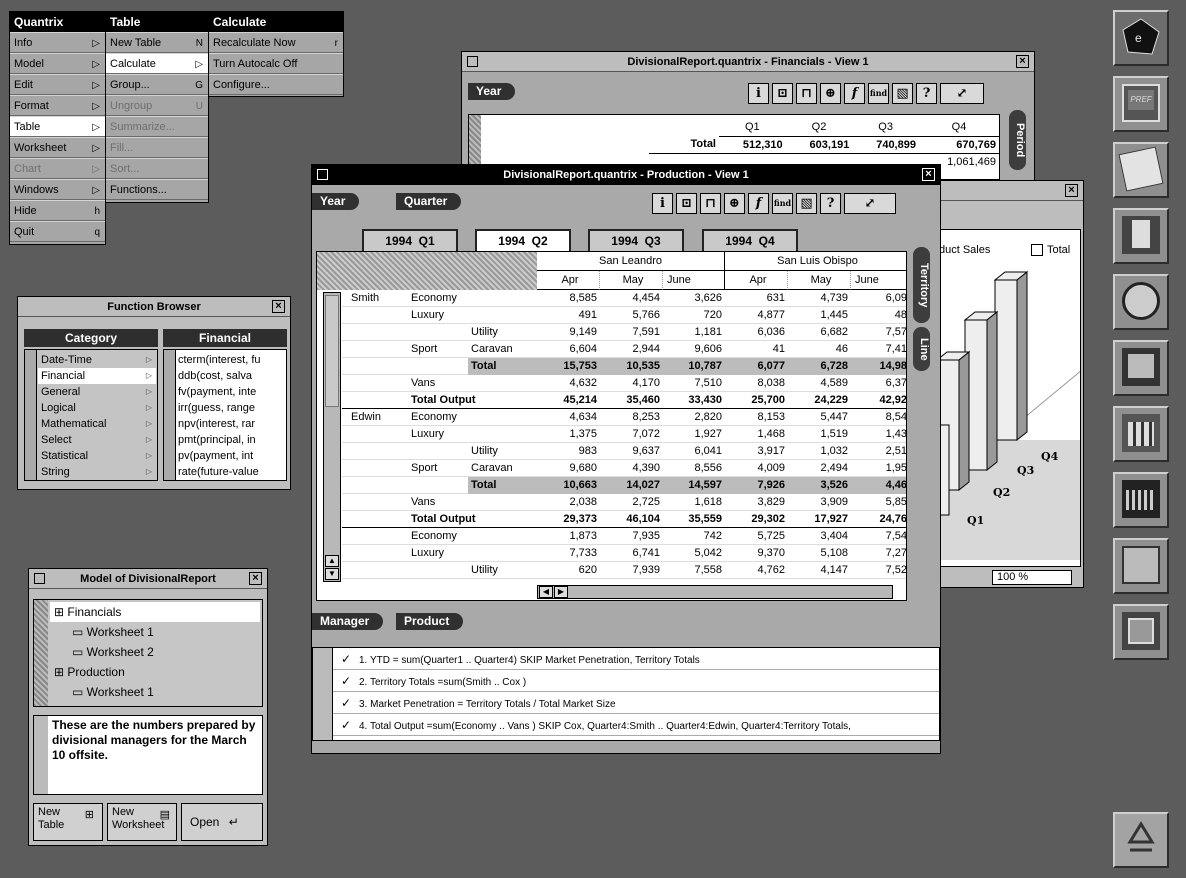 This screenshot has width=1186, height=878. What do you see at coordinates (276, 42) in the screenshot?
I see `menu-item-recalculate-now: Recalculate Now r` at bounding box center [276, 42].